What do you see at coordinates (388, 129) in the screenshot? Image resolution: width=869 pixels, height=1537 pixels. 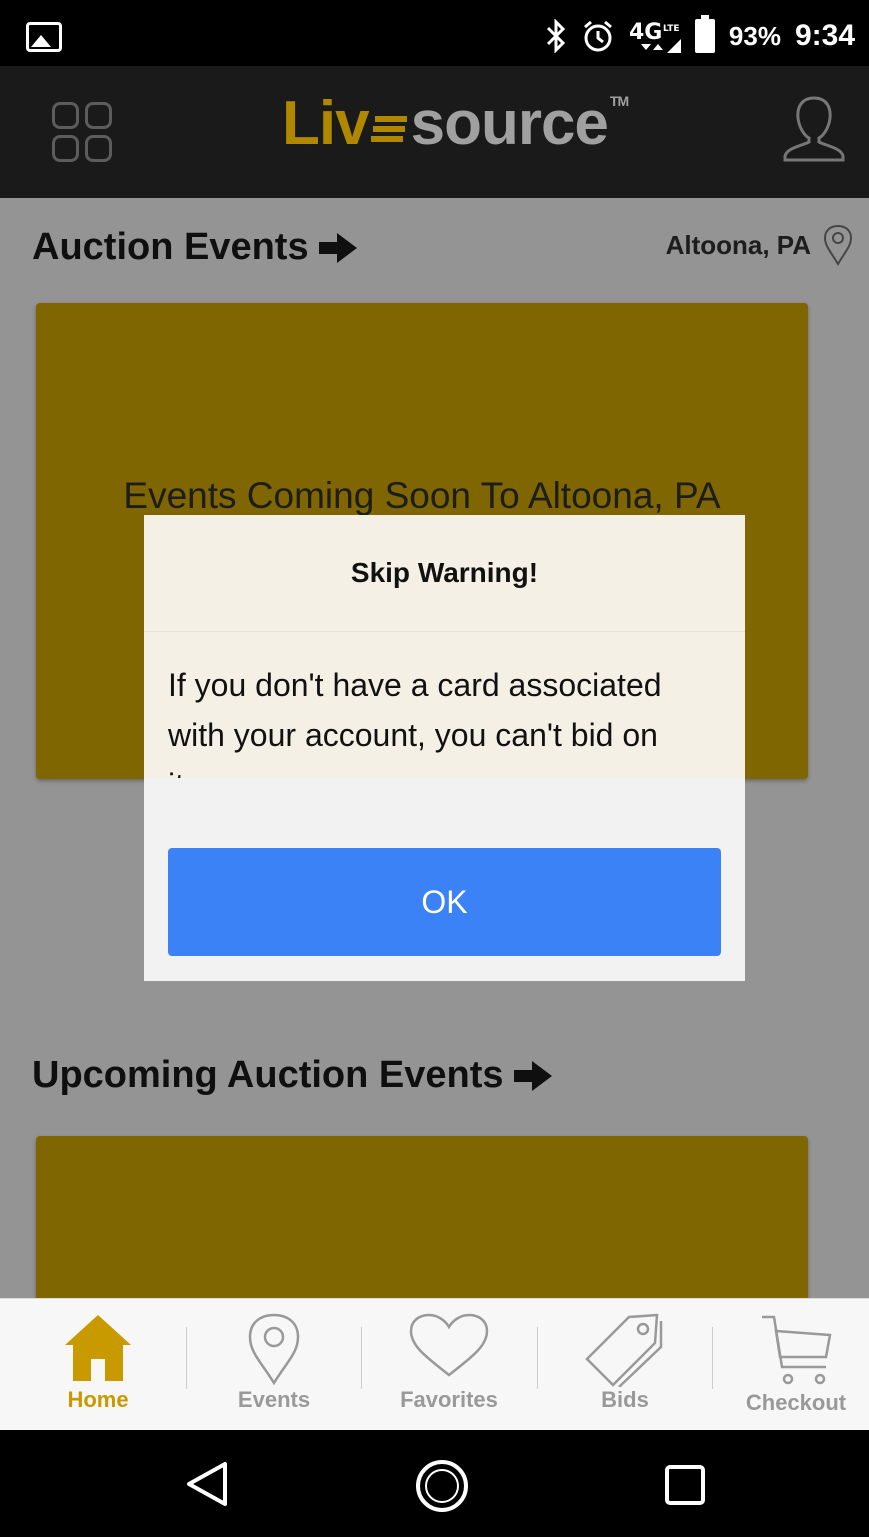 I see `logo-equals-mark` at bounding box center [388, 129].